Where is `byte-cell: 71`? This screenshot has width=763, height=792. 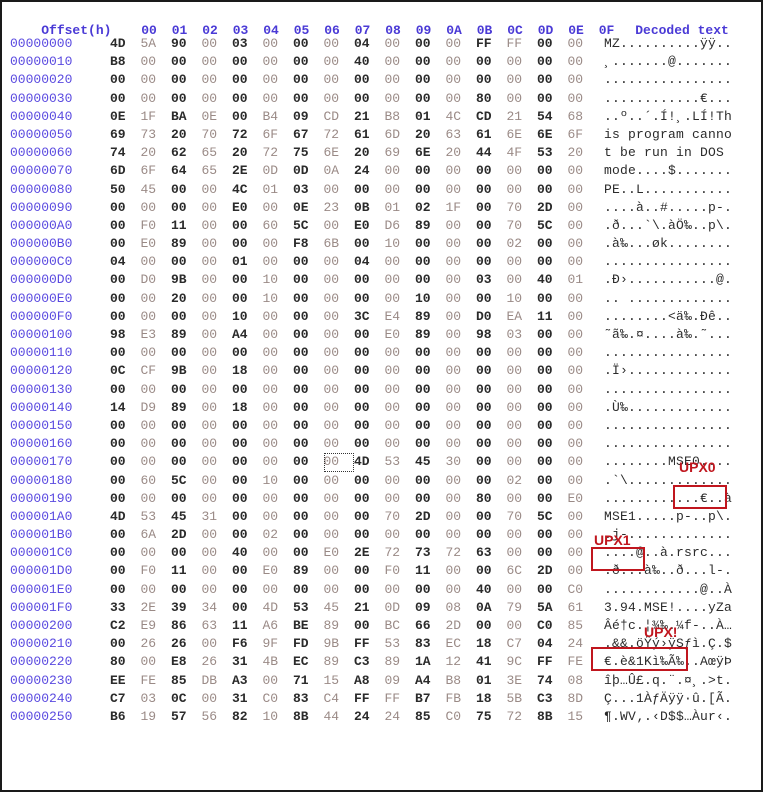 byte-cell: 71 is located at coordinates (308, 681).